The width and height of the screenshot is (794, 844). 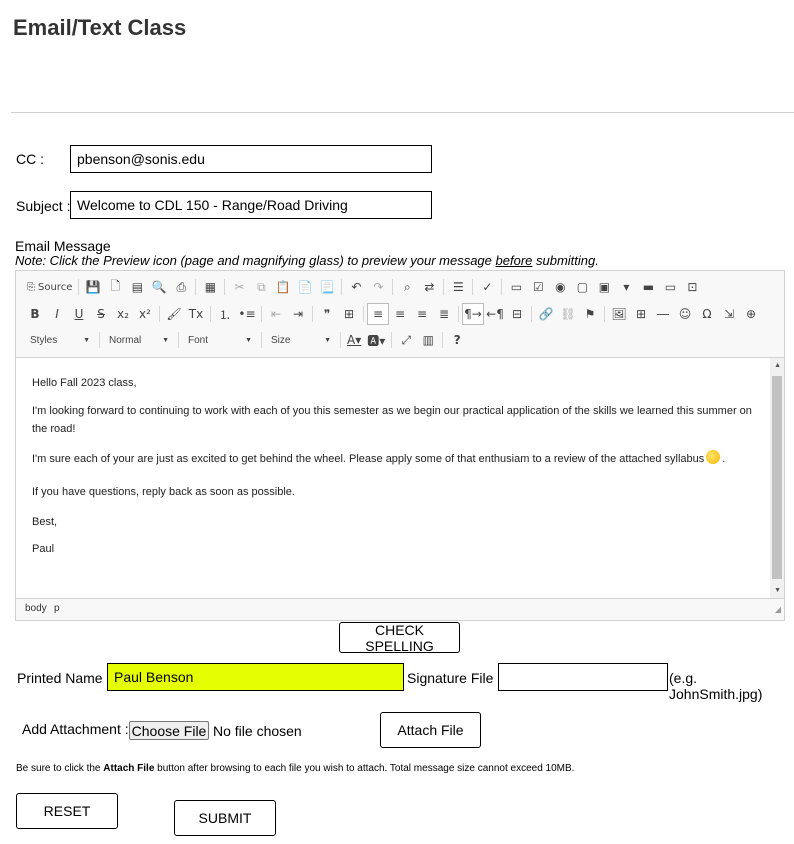 I want to click on subject-label: Subject :, so click(x=43, y=206).